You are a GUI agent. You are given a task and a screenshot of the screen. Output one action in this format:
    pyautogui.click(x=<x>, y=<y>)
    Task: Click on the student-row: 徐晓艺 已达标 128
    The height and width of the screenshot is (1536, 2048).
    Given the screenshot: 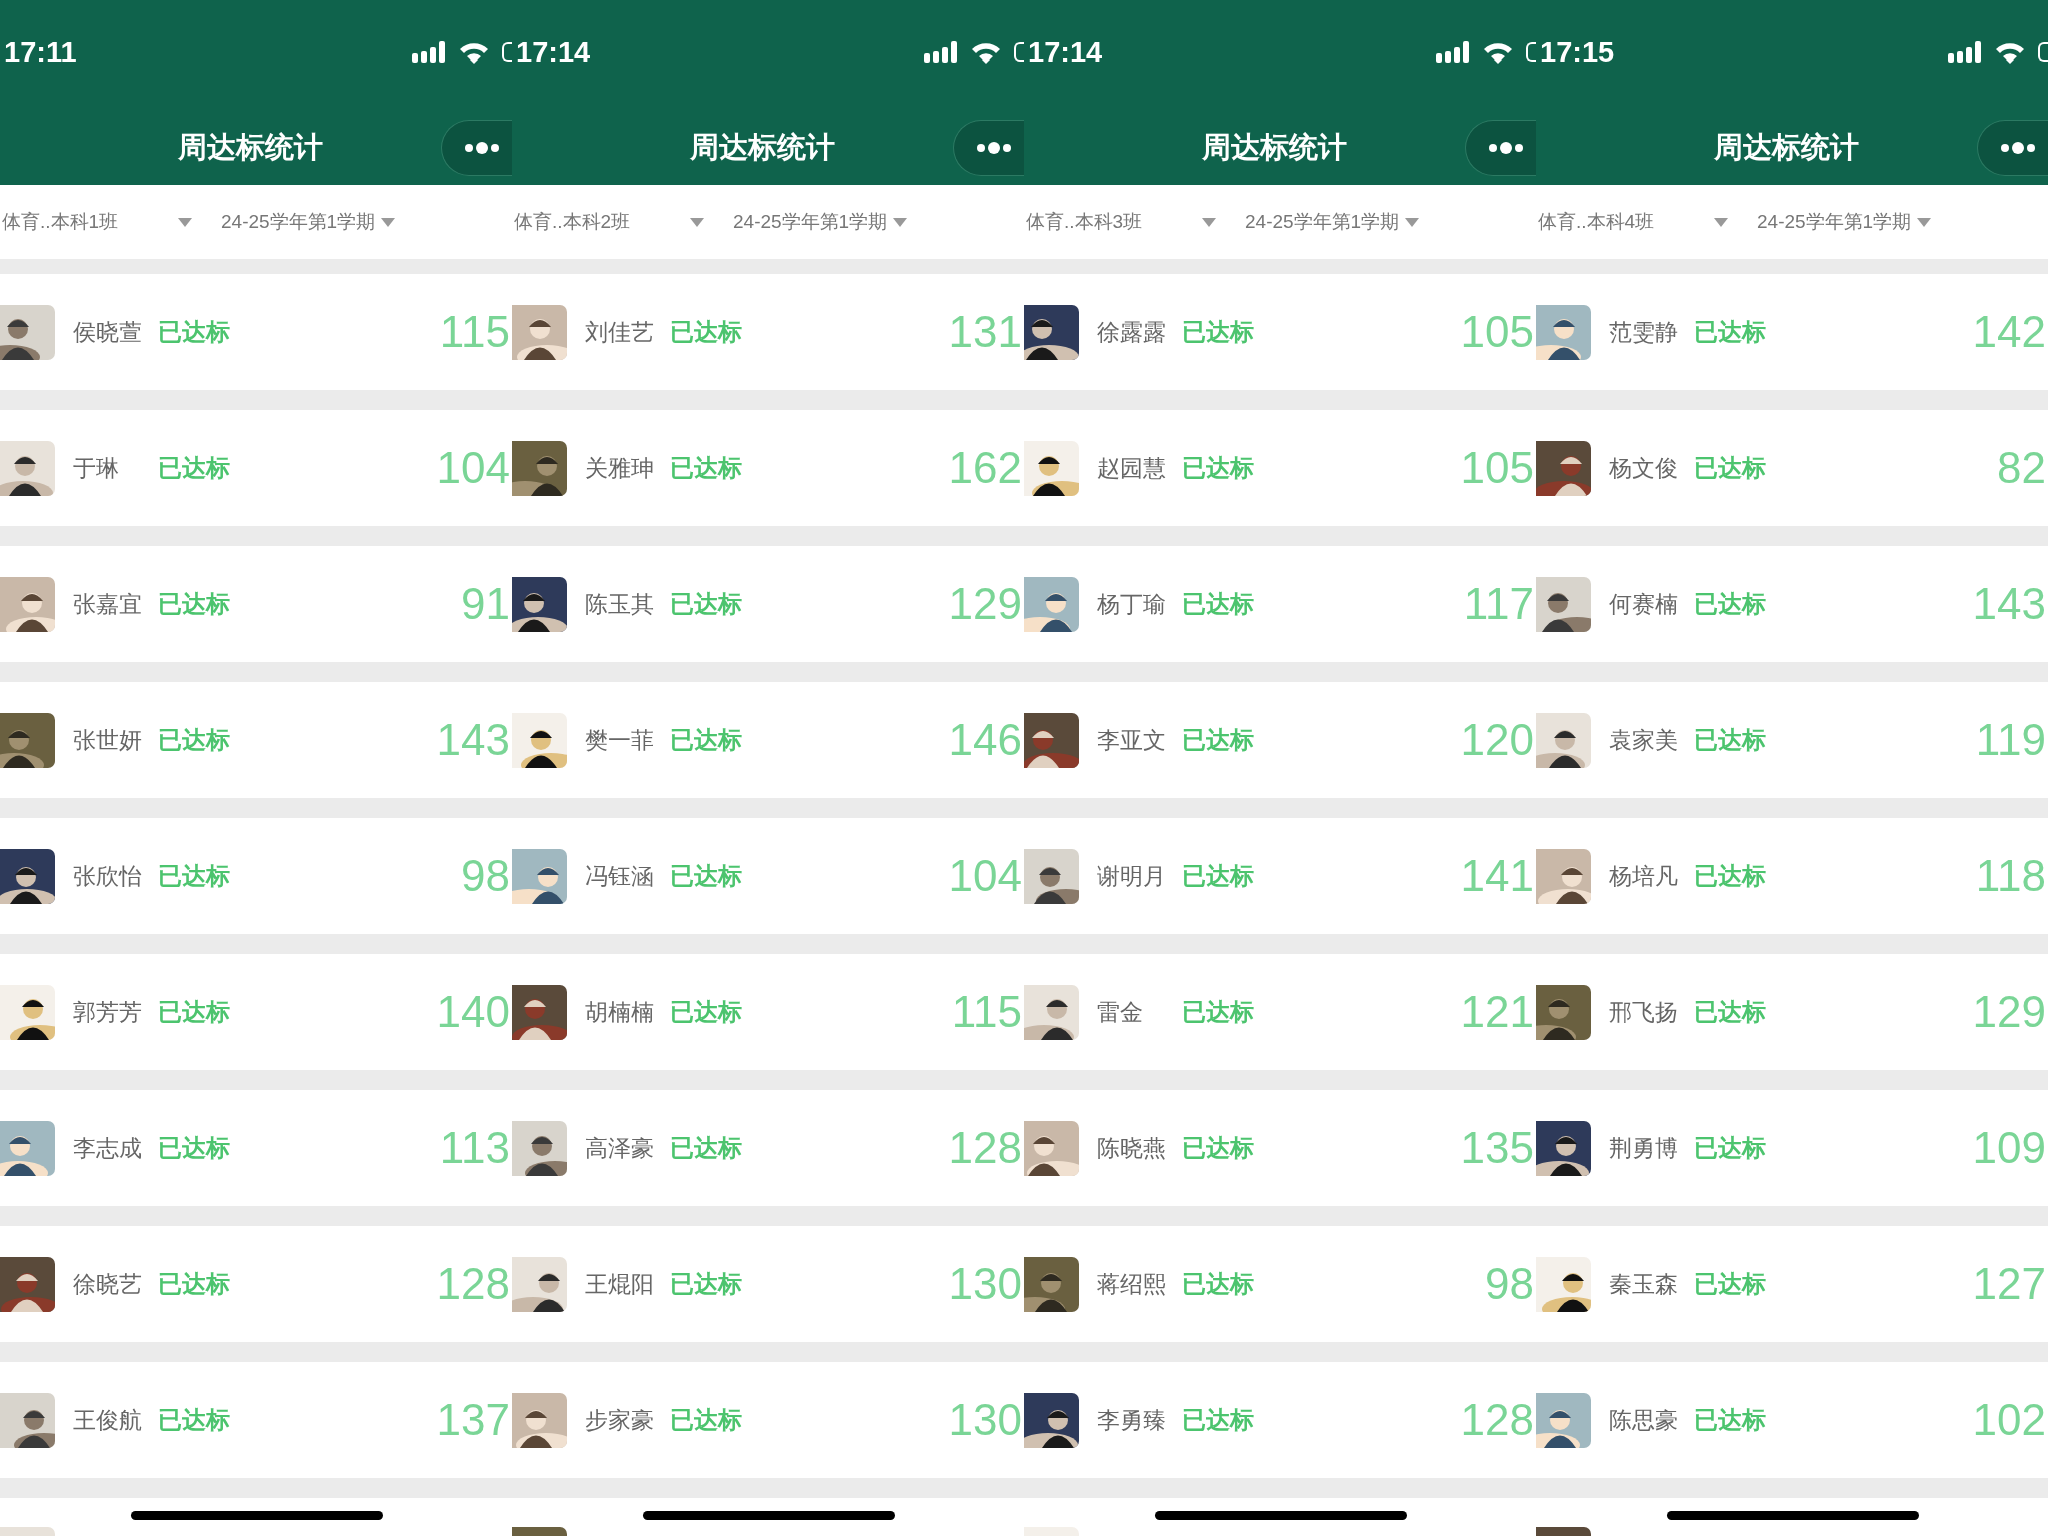 What is the action you would take?
    pyautogui.click(x=256, y=1284)
    